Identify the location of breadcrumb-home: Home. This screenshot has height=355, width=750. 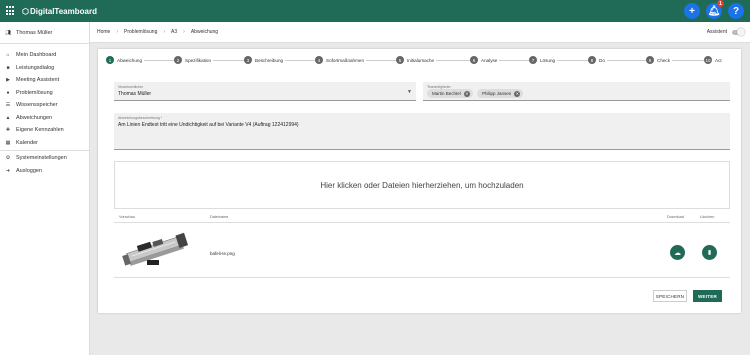
(103, 32).